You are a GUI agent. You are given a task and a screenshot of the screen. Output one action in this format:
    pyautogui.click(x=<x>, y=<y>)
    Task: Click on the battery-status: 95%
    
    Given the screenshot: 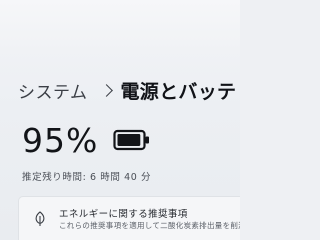 What is the action you would take?
    pyautogui.click(x=86, y=140)
    